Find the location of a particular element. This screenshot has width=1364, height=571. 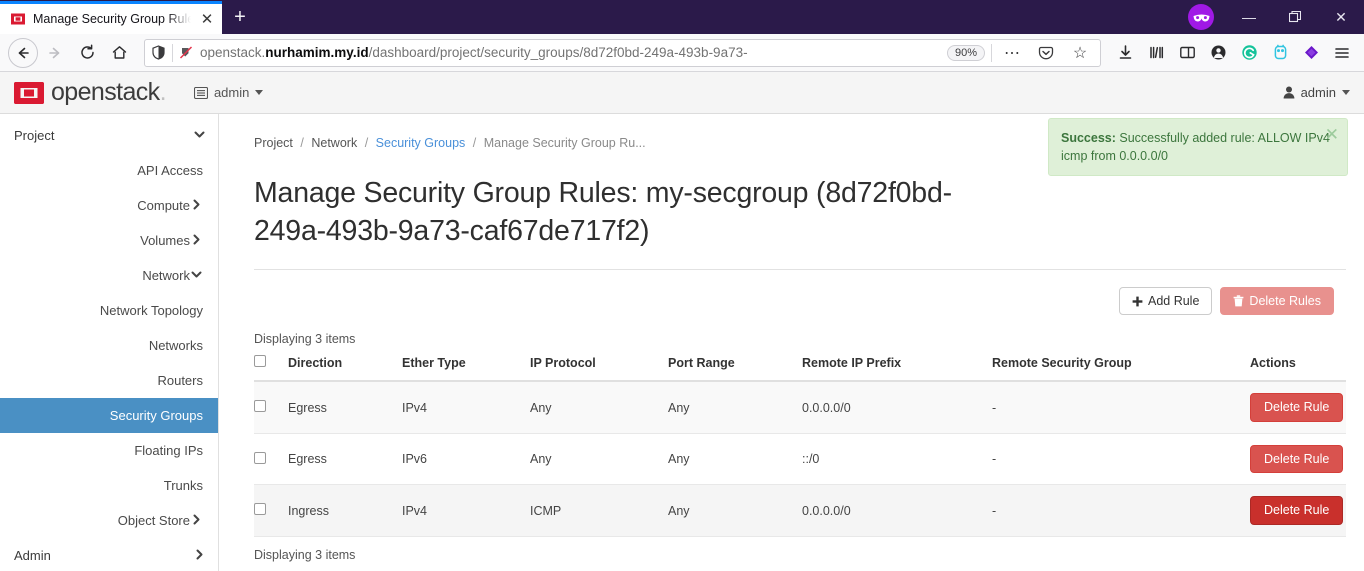

user-menu-label: admin is located at coordinates (1318, 92).